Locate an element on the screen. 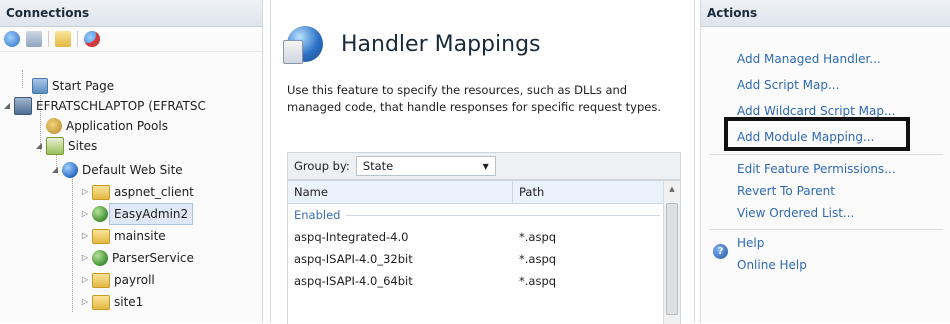  application-pools-icon is located at coordinates (54, 126).